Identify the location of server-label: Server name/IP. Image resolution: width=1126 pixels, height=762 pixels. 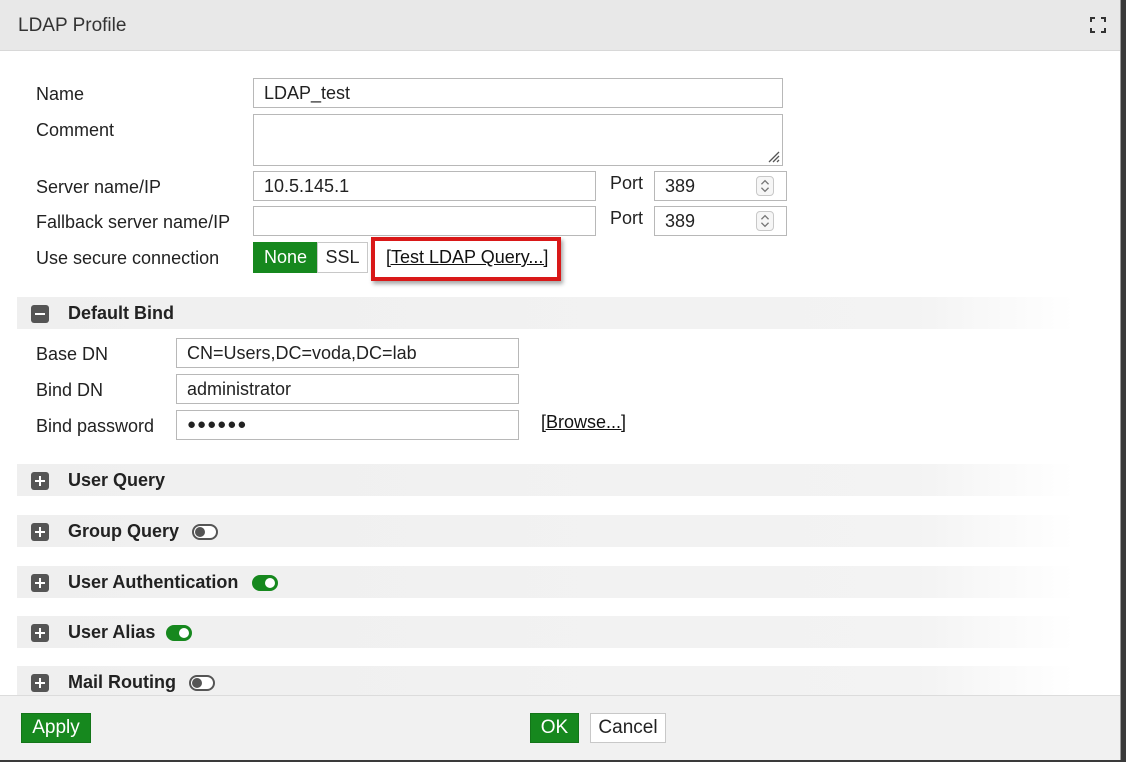
(99, 187).